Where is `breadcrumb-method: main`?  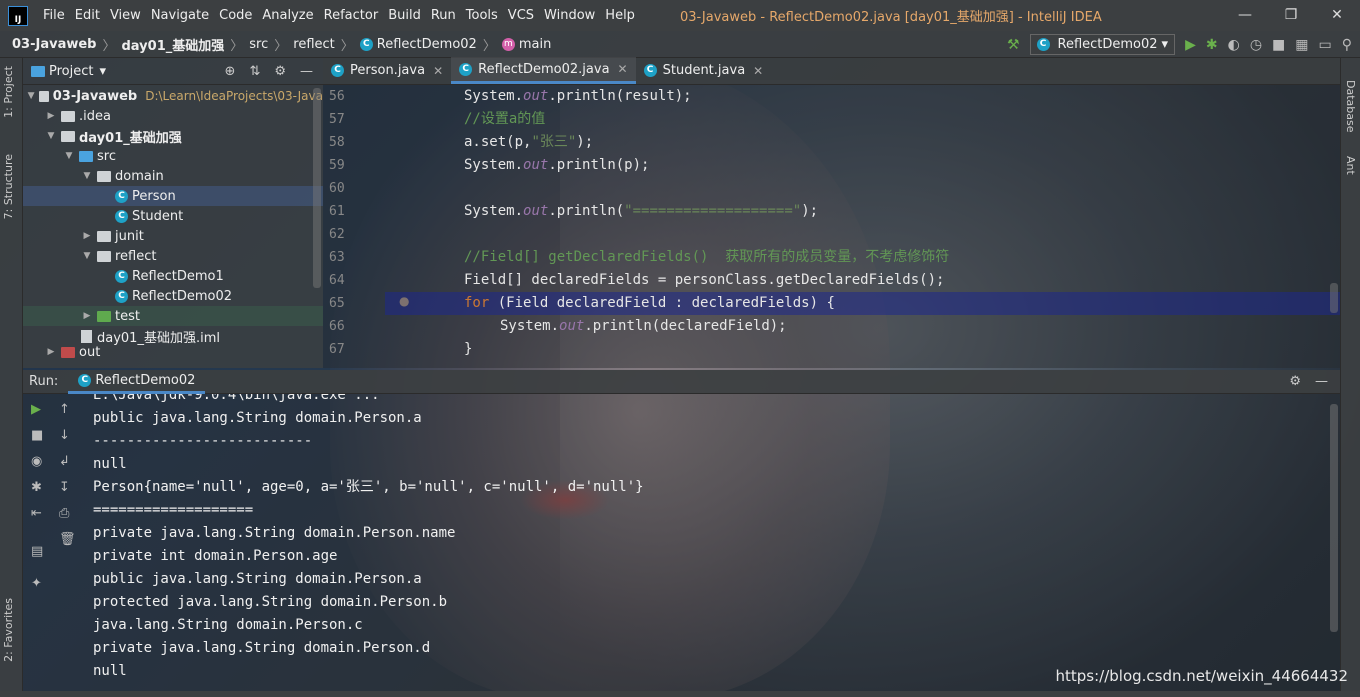 breadcrumb-method: main is located at coordinates (535, 44).